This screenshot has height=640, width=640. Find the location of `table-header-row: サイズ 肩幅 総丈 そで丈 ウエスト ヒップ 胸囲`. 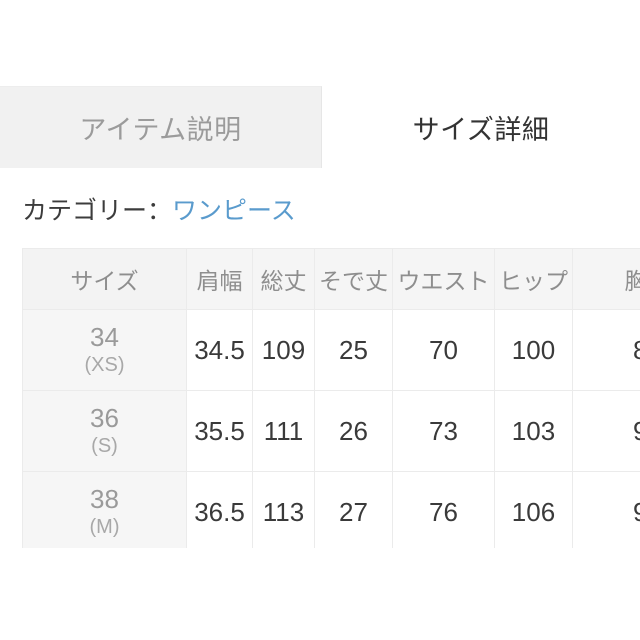

table-header-row: サイズ 肩幅 総丈 そで丈 ウエスト ヒップ 胸囲 is located at coordinates (331, 279).